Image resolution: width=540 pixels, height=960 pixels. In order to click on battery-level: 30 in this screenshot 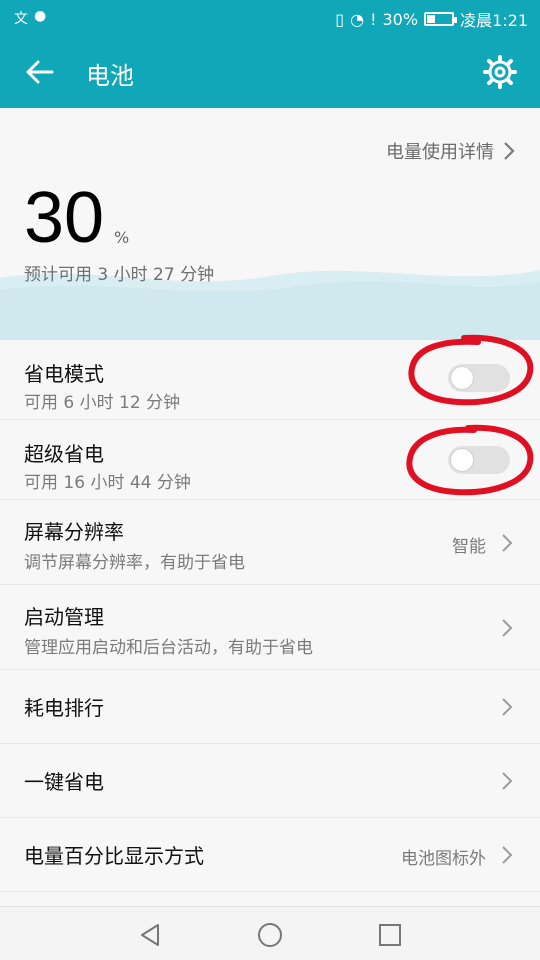, I will do `click(64, 218)`.